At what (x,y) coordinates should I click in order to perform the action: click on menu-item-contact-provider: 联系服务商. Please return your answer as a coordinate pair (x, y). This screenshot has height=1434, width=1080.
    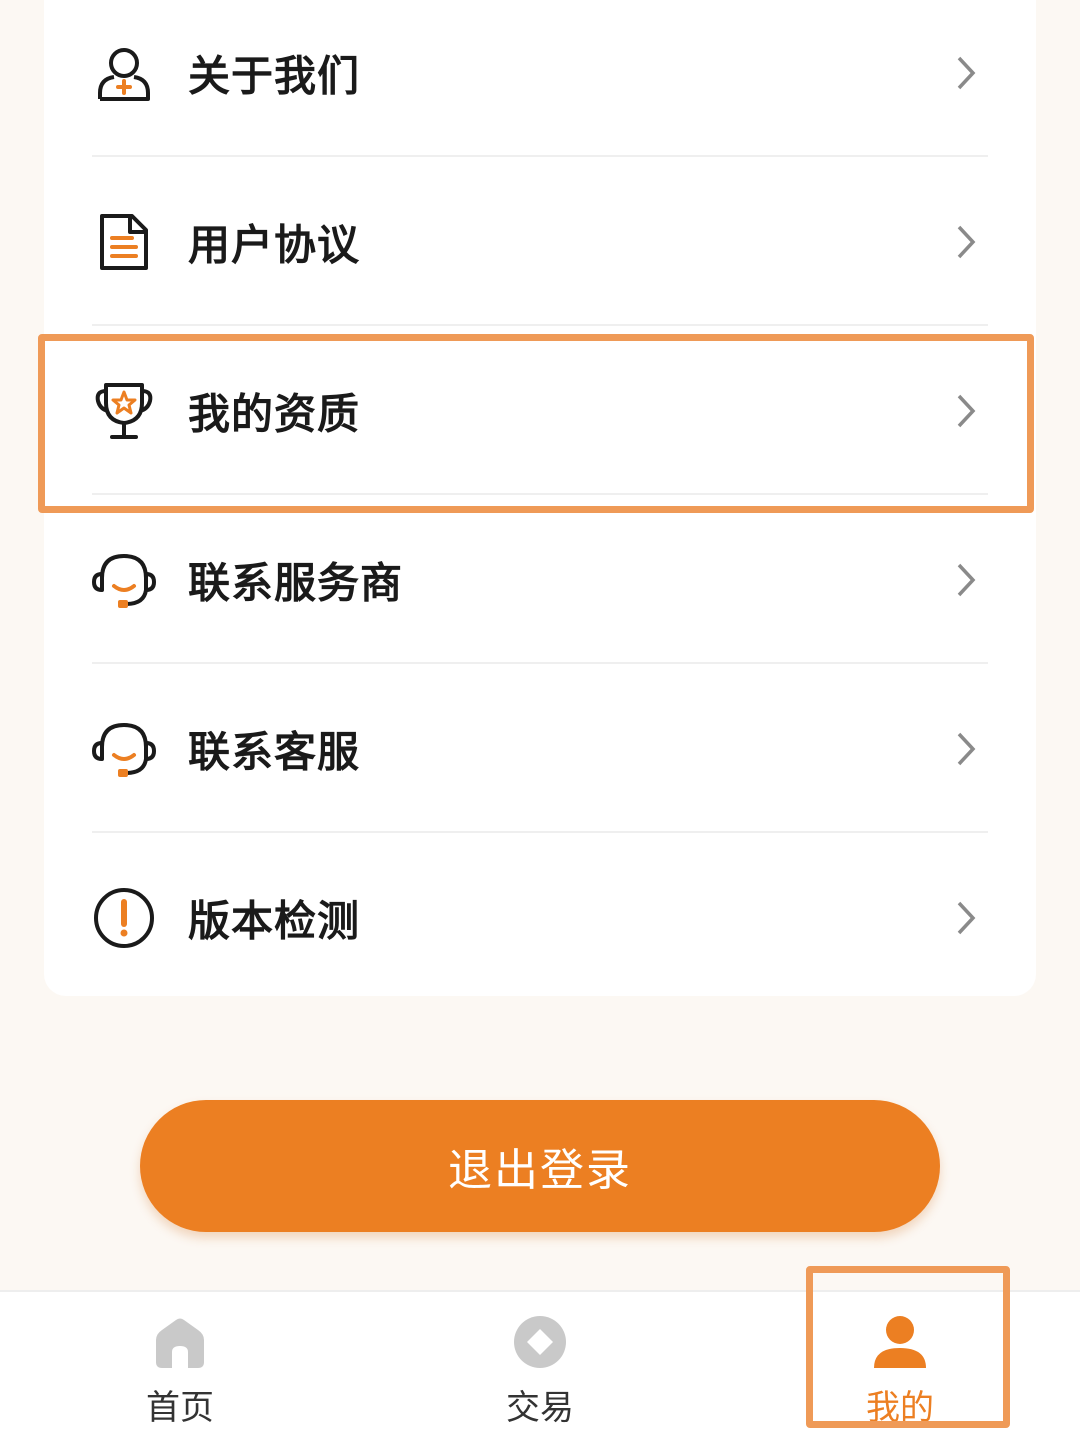
    Looking at the image, I should click on (540, 579).